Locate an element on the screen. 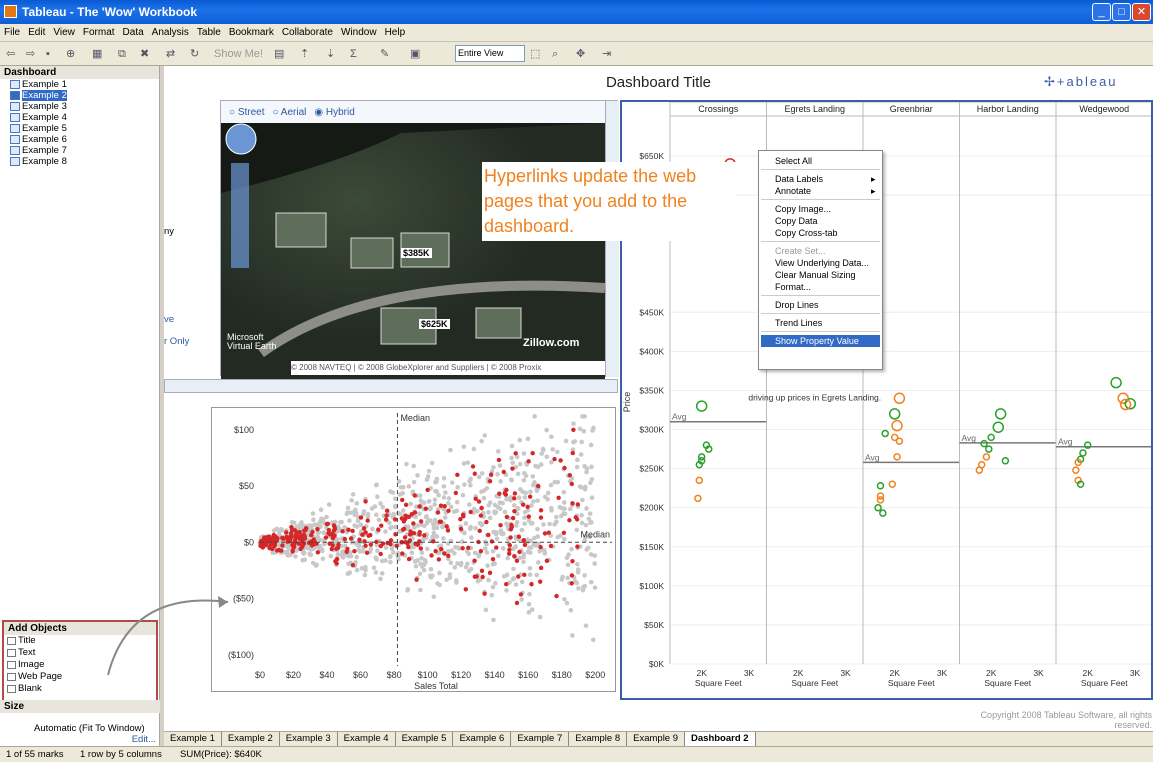 This screenshot has height=762, width=1153. show-me-button: Show Me! is located at coordinates (238, 54).